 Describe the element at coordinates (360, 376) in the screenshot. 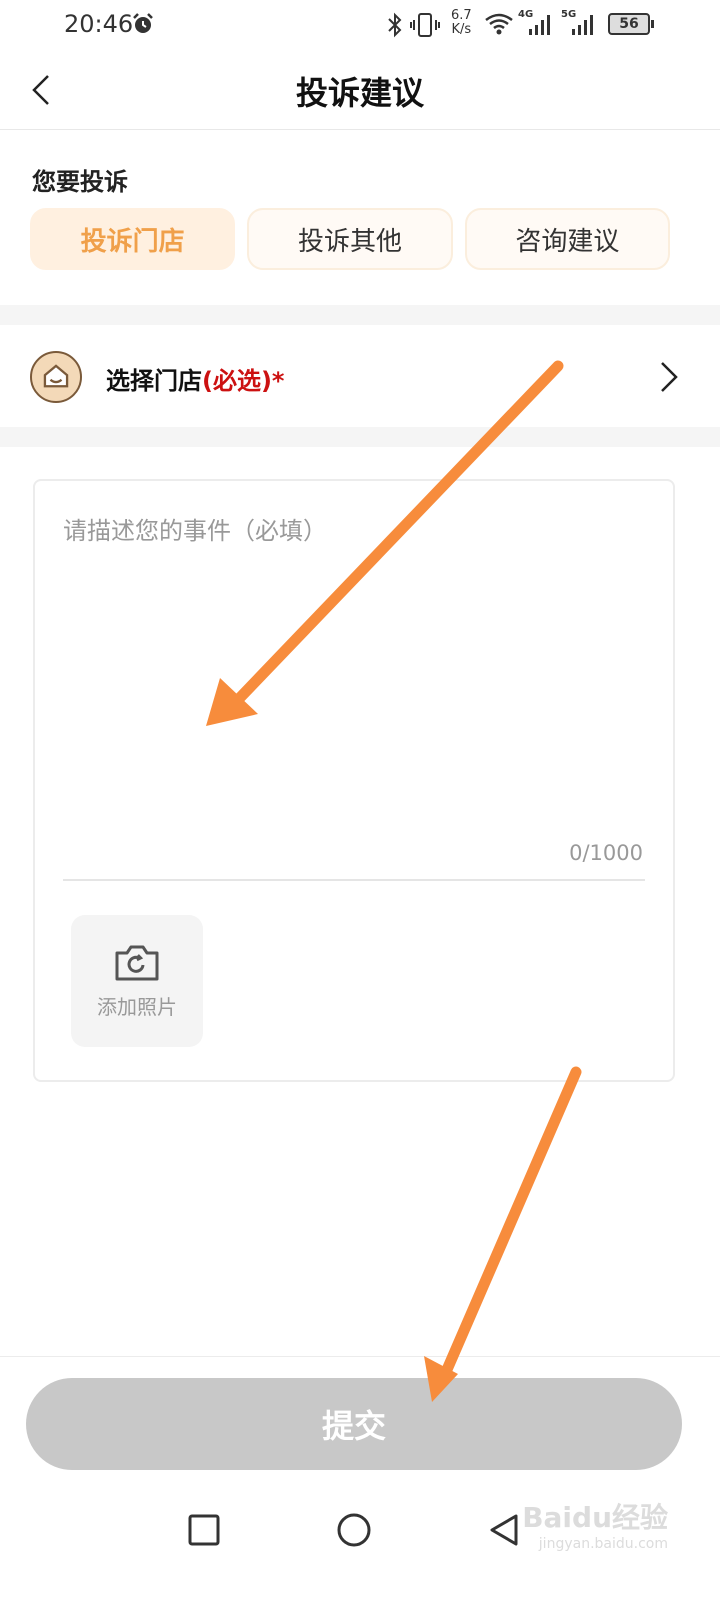

I see `store-select-row: 选择门店(必选)*` at that location.